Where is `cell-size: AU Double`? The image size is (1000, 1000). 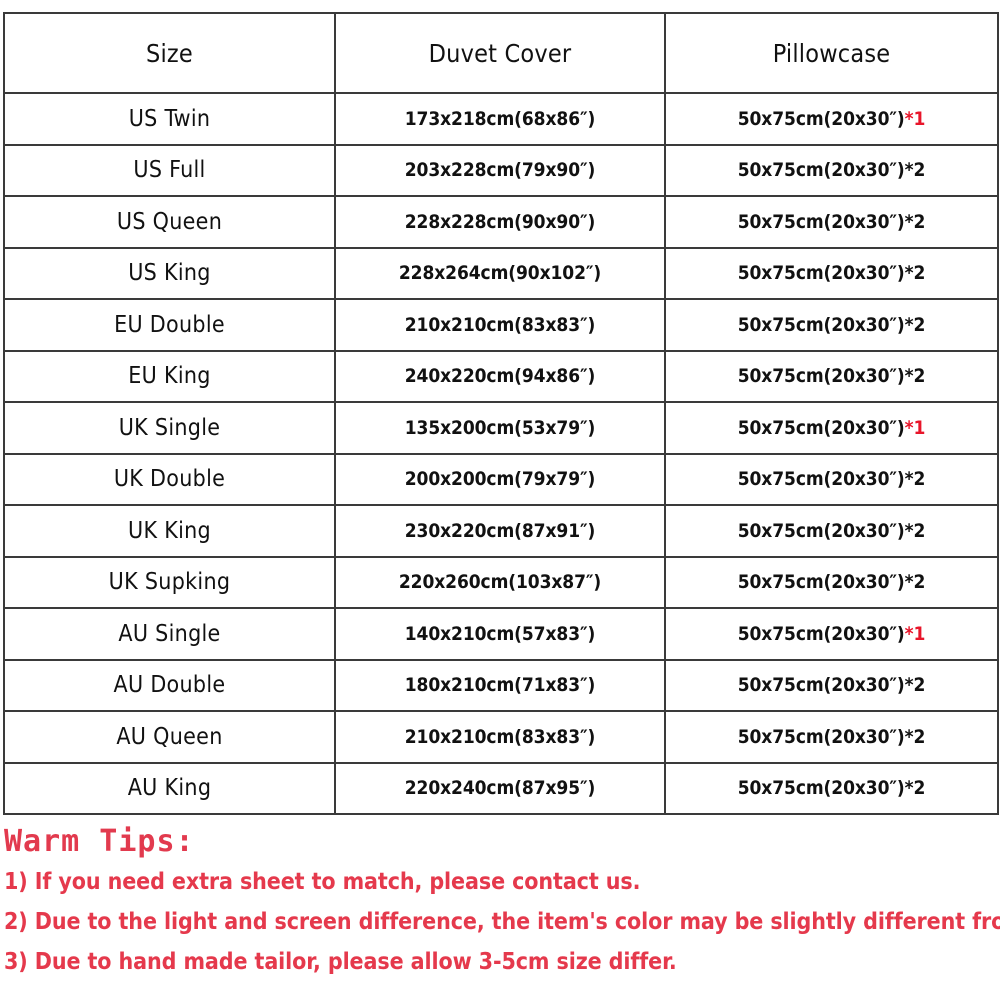 cell-size: AU Double is located at coordinates (169, 685).